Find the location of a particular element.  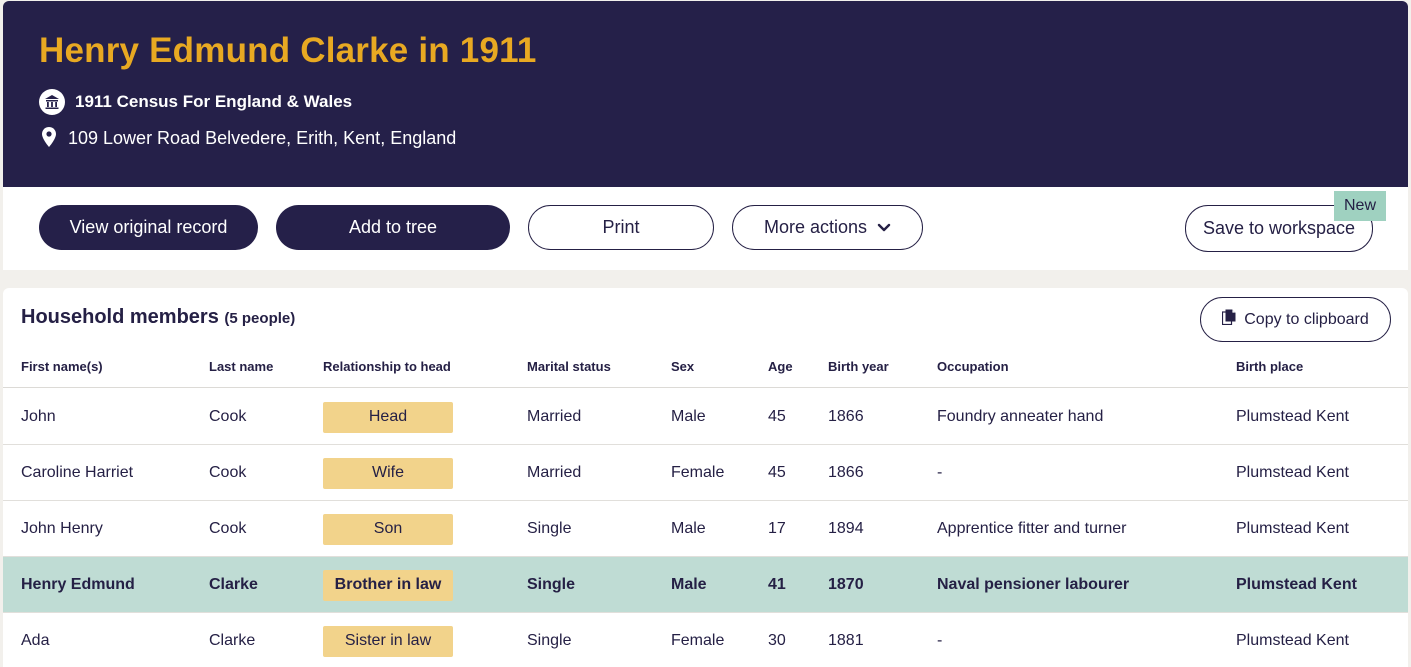

col-birth-year: Birth year is located at coordinates (858, 366).